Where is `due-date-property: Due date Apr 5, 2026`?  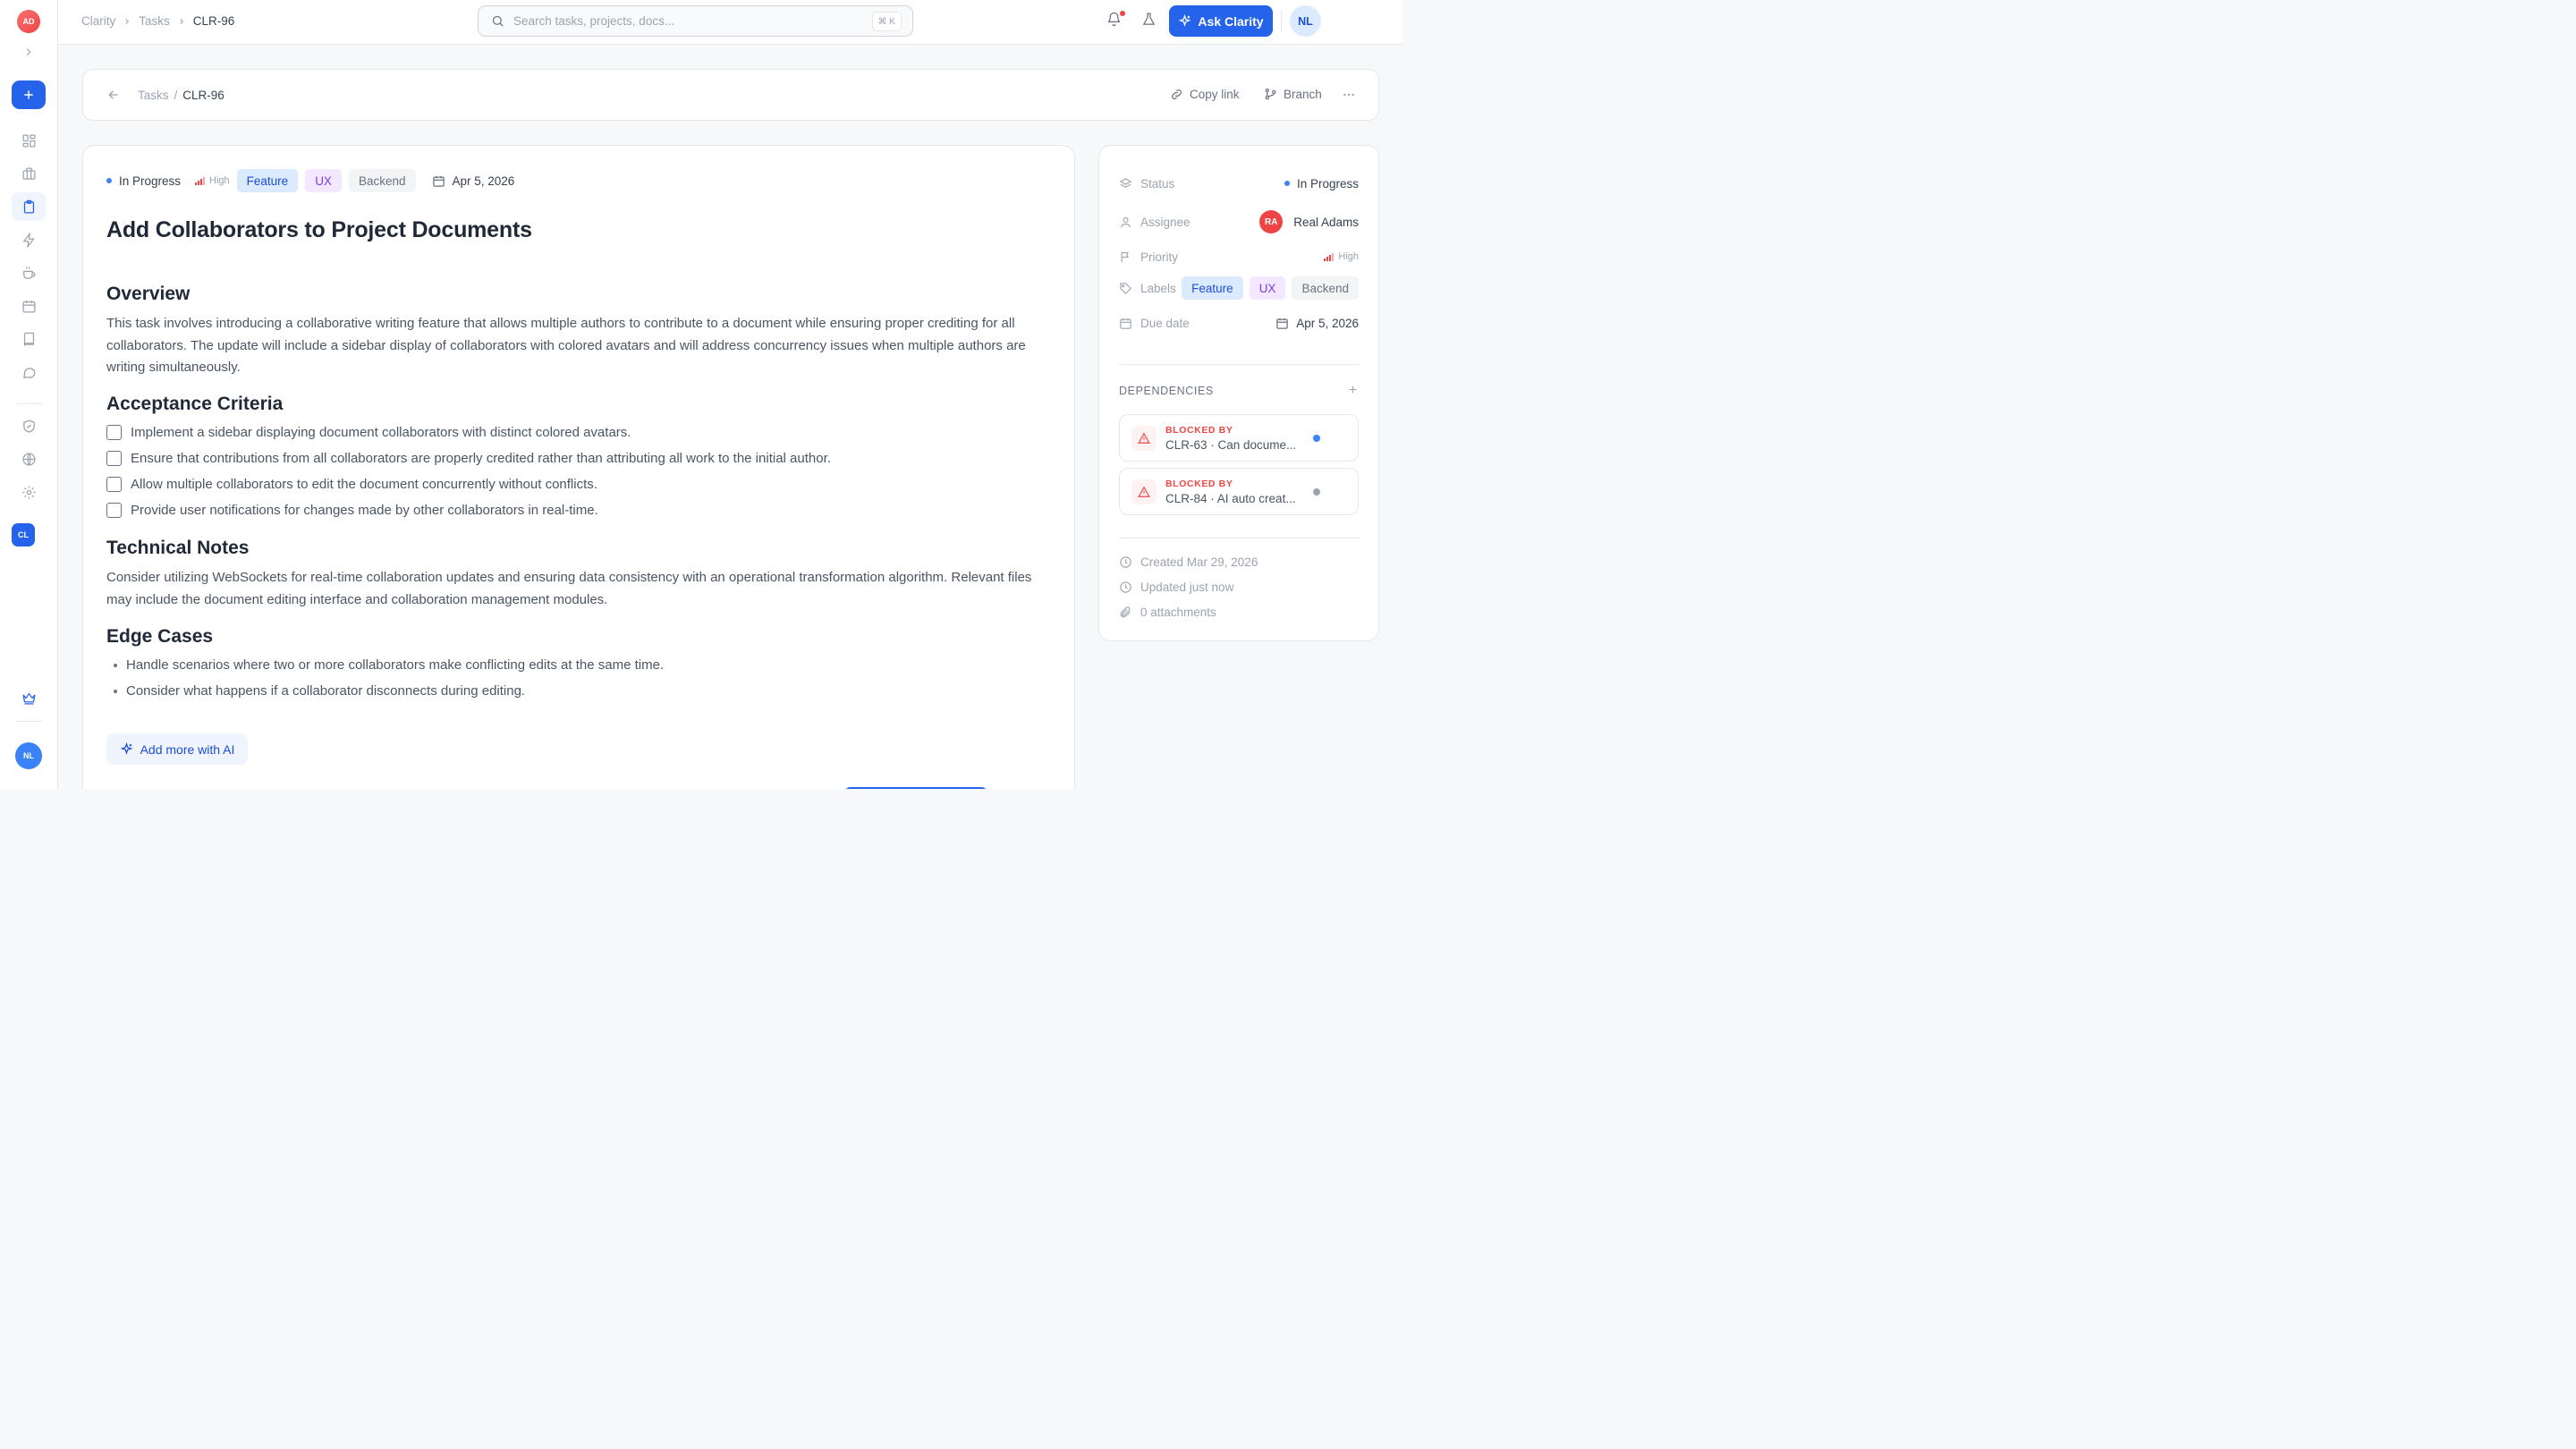 due-date-property: Due date Apr 5, 2026 is located at coordinates (1239, 323).